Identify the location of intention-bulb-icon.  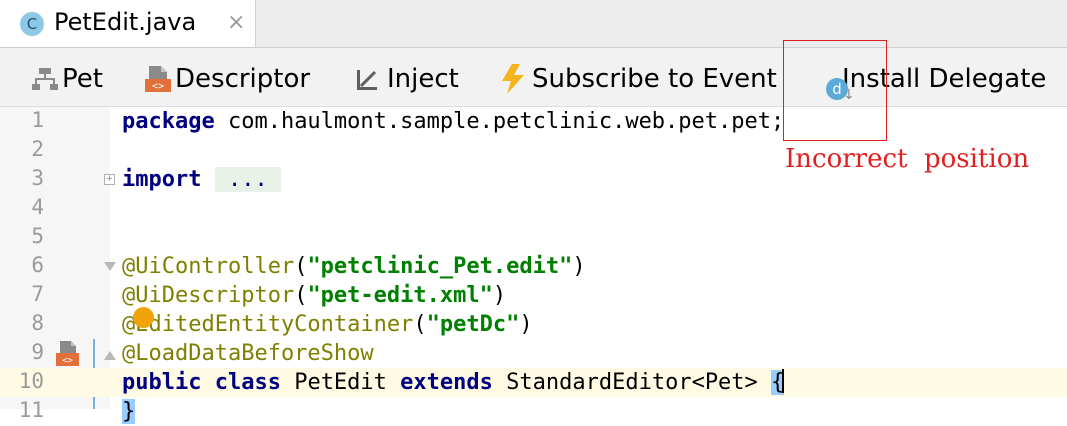
(143, 317).